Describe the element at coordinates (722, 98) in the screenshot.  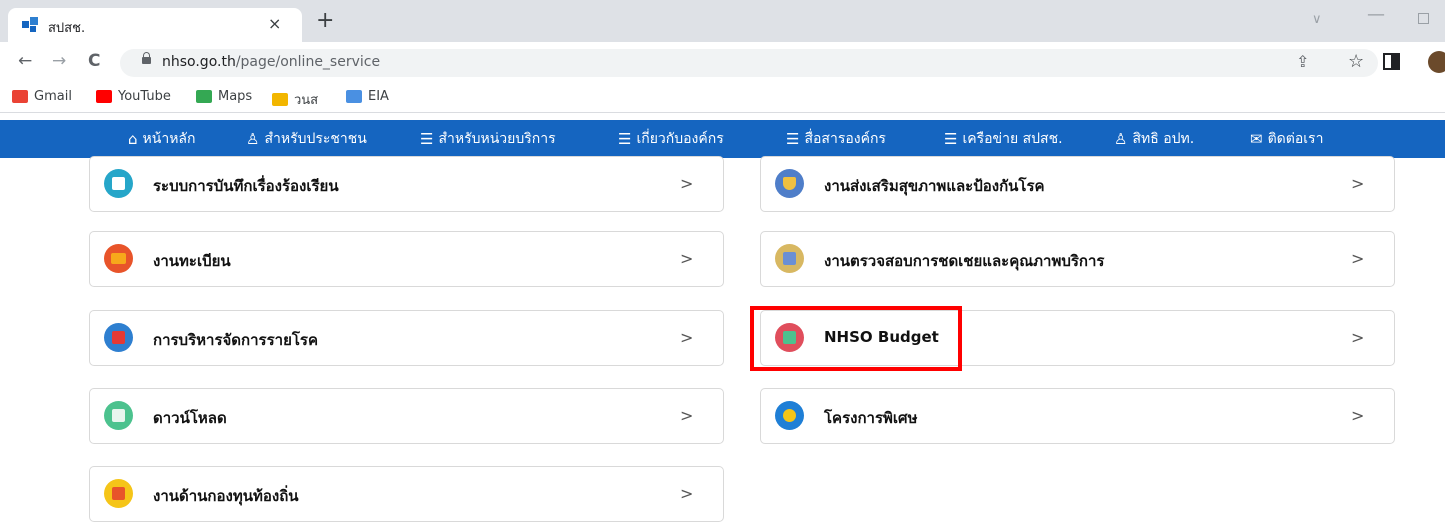
I see `bookmarks-bar: Gmail YouTube Maps วนส EIA` at that location.